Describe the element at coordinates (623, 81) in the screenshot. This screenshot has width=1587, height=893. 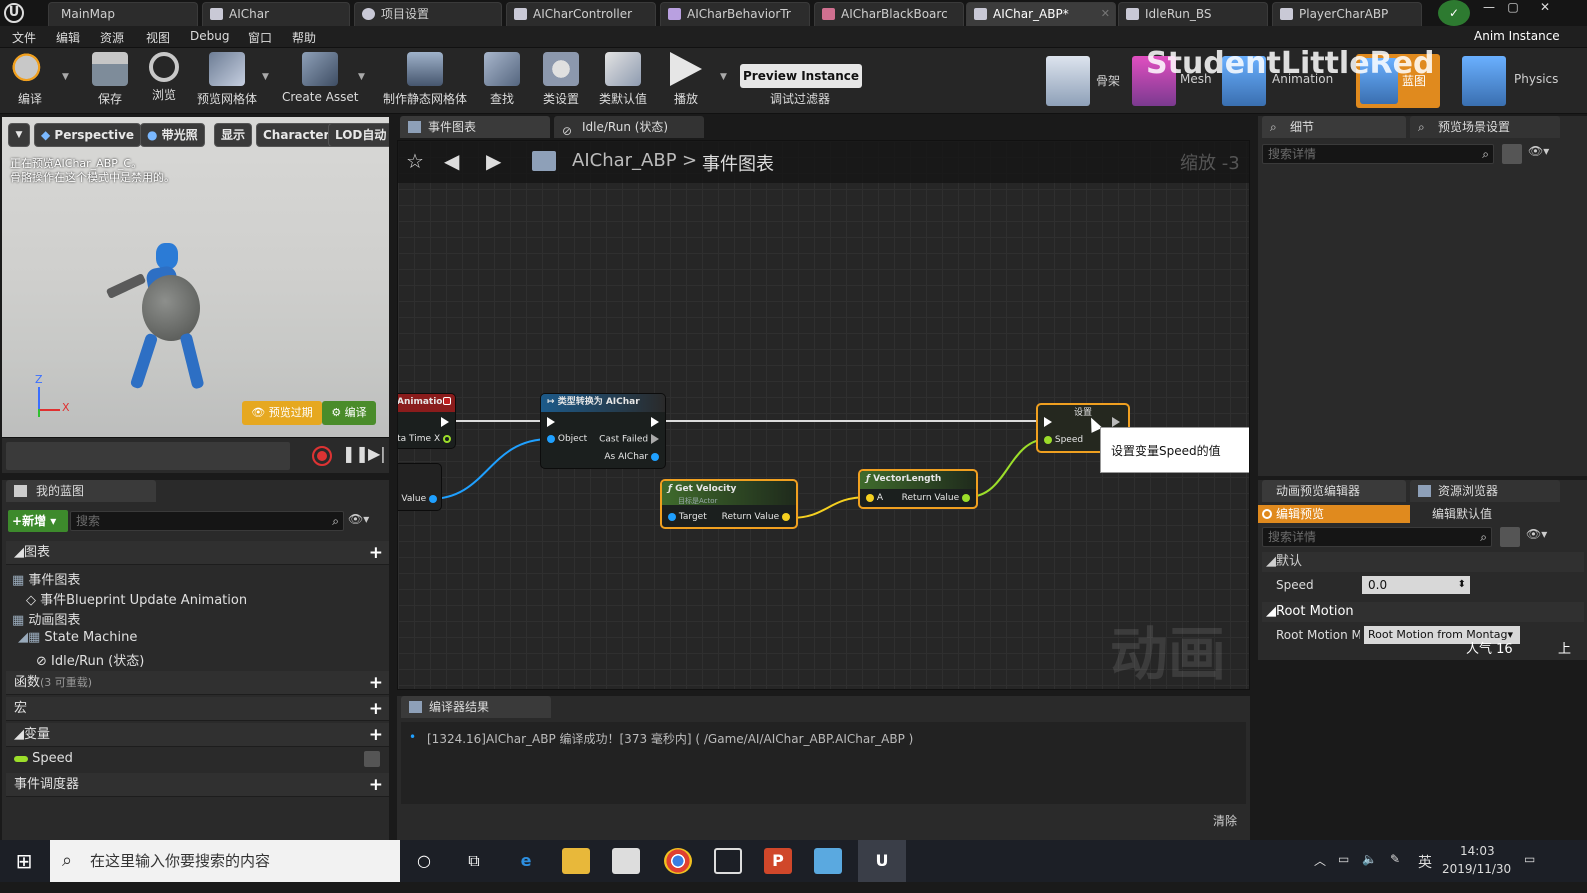
I see `class-defaults-button: 类默认值` at that location.